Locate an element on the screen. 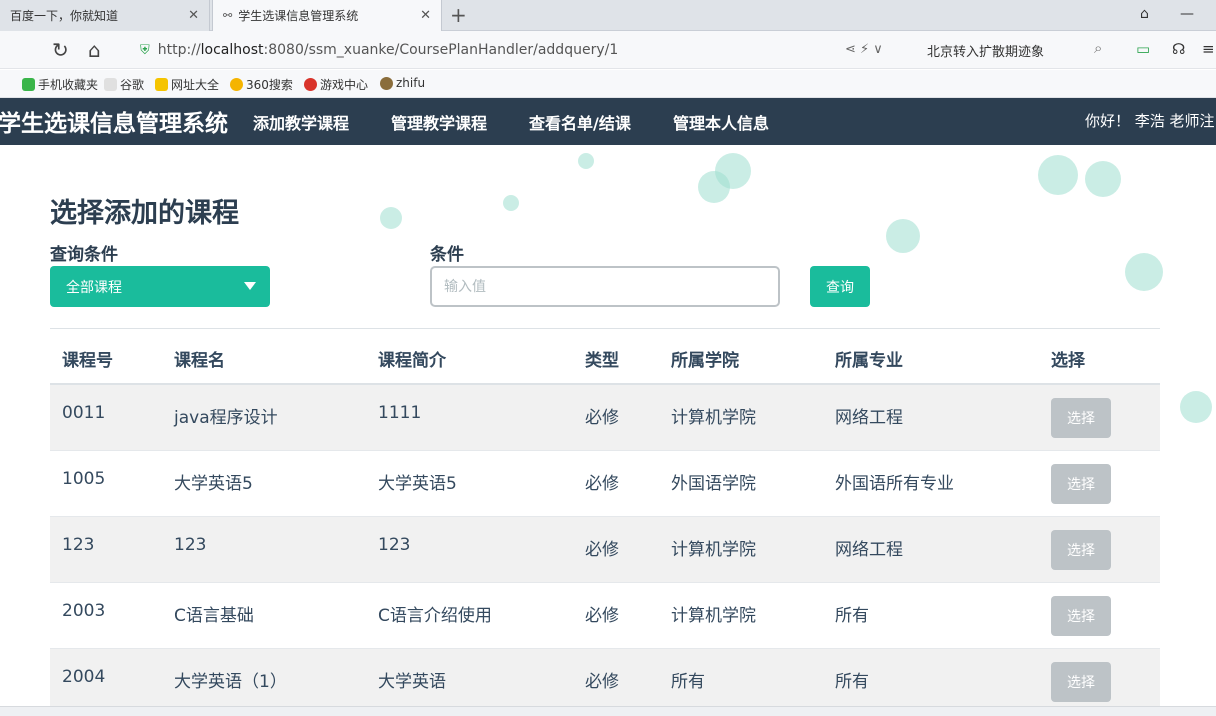  course-name-cell: 大学英语（1） is located at coordinates (230, 682).